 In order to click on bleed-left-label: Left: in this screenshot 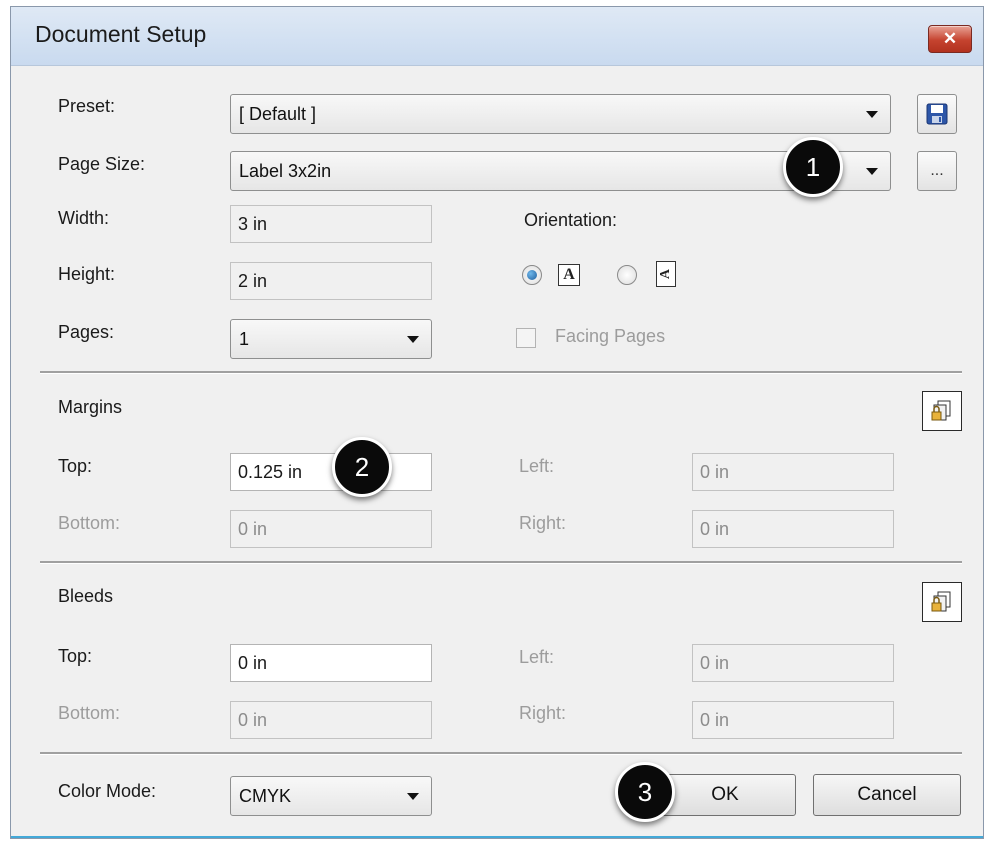, I will do `click(537, 657)`.